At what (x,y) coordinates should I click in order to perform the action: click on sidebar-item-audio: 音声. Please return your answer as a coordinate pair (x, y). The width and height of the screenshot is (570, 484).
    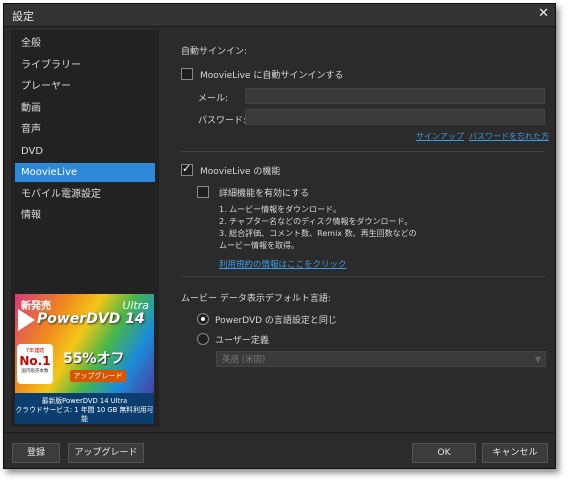
    Looking at the image, I should click on (85, 129).